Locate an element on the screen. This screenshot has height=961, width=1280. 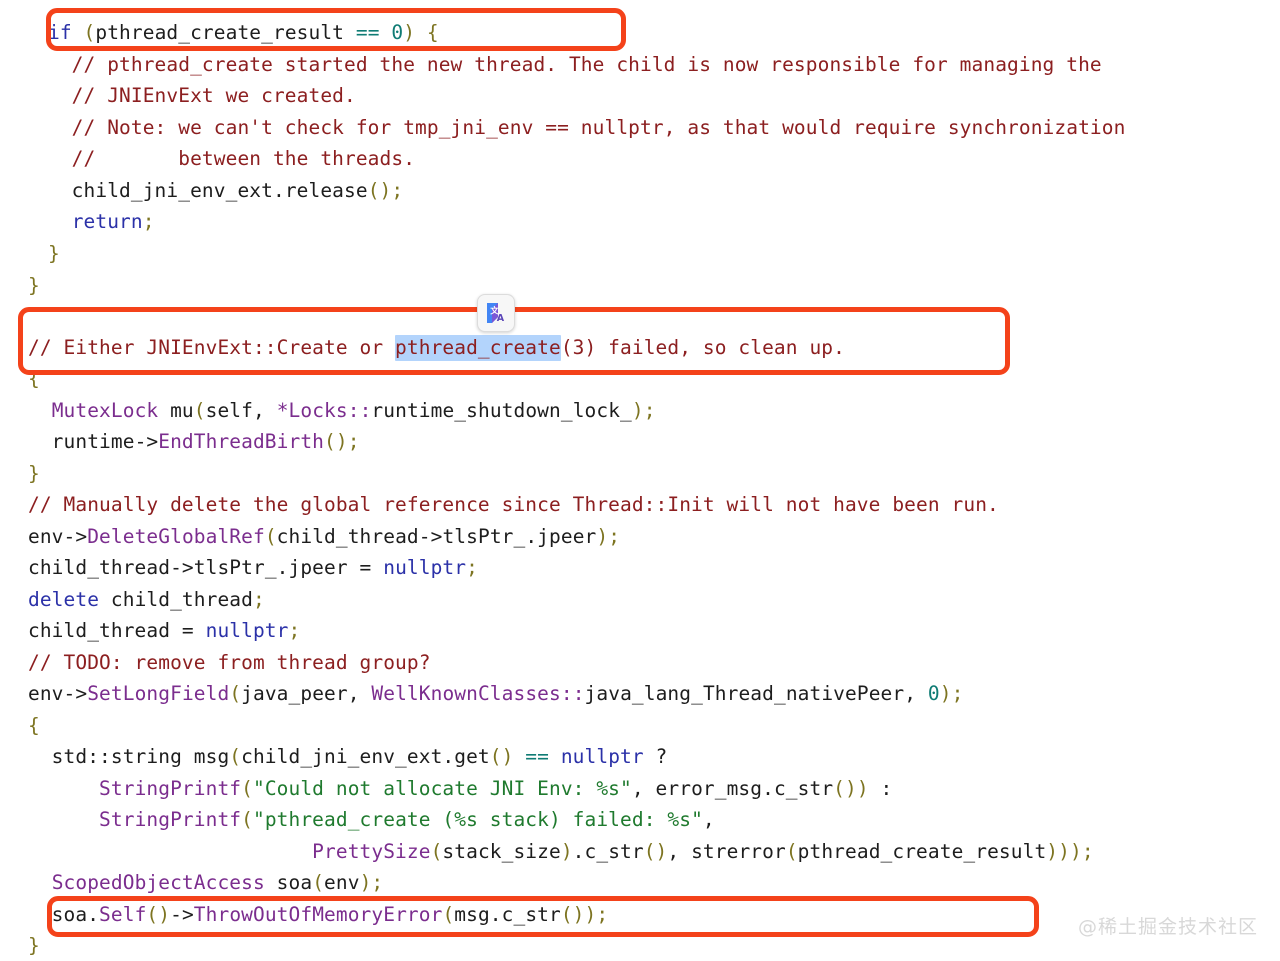
code-token: runtime is located at coordinates (81, 441).